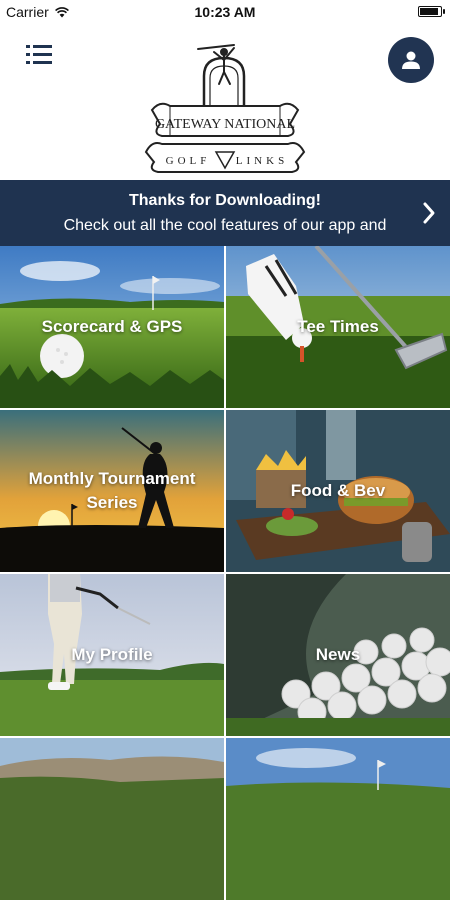  I want to click on logo-line2-right: LINKS, so click(262, 161).